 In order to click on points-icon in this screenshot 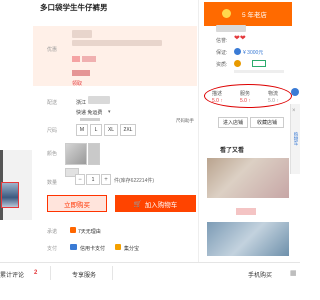, I will do `click(118, 247)`.